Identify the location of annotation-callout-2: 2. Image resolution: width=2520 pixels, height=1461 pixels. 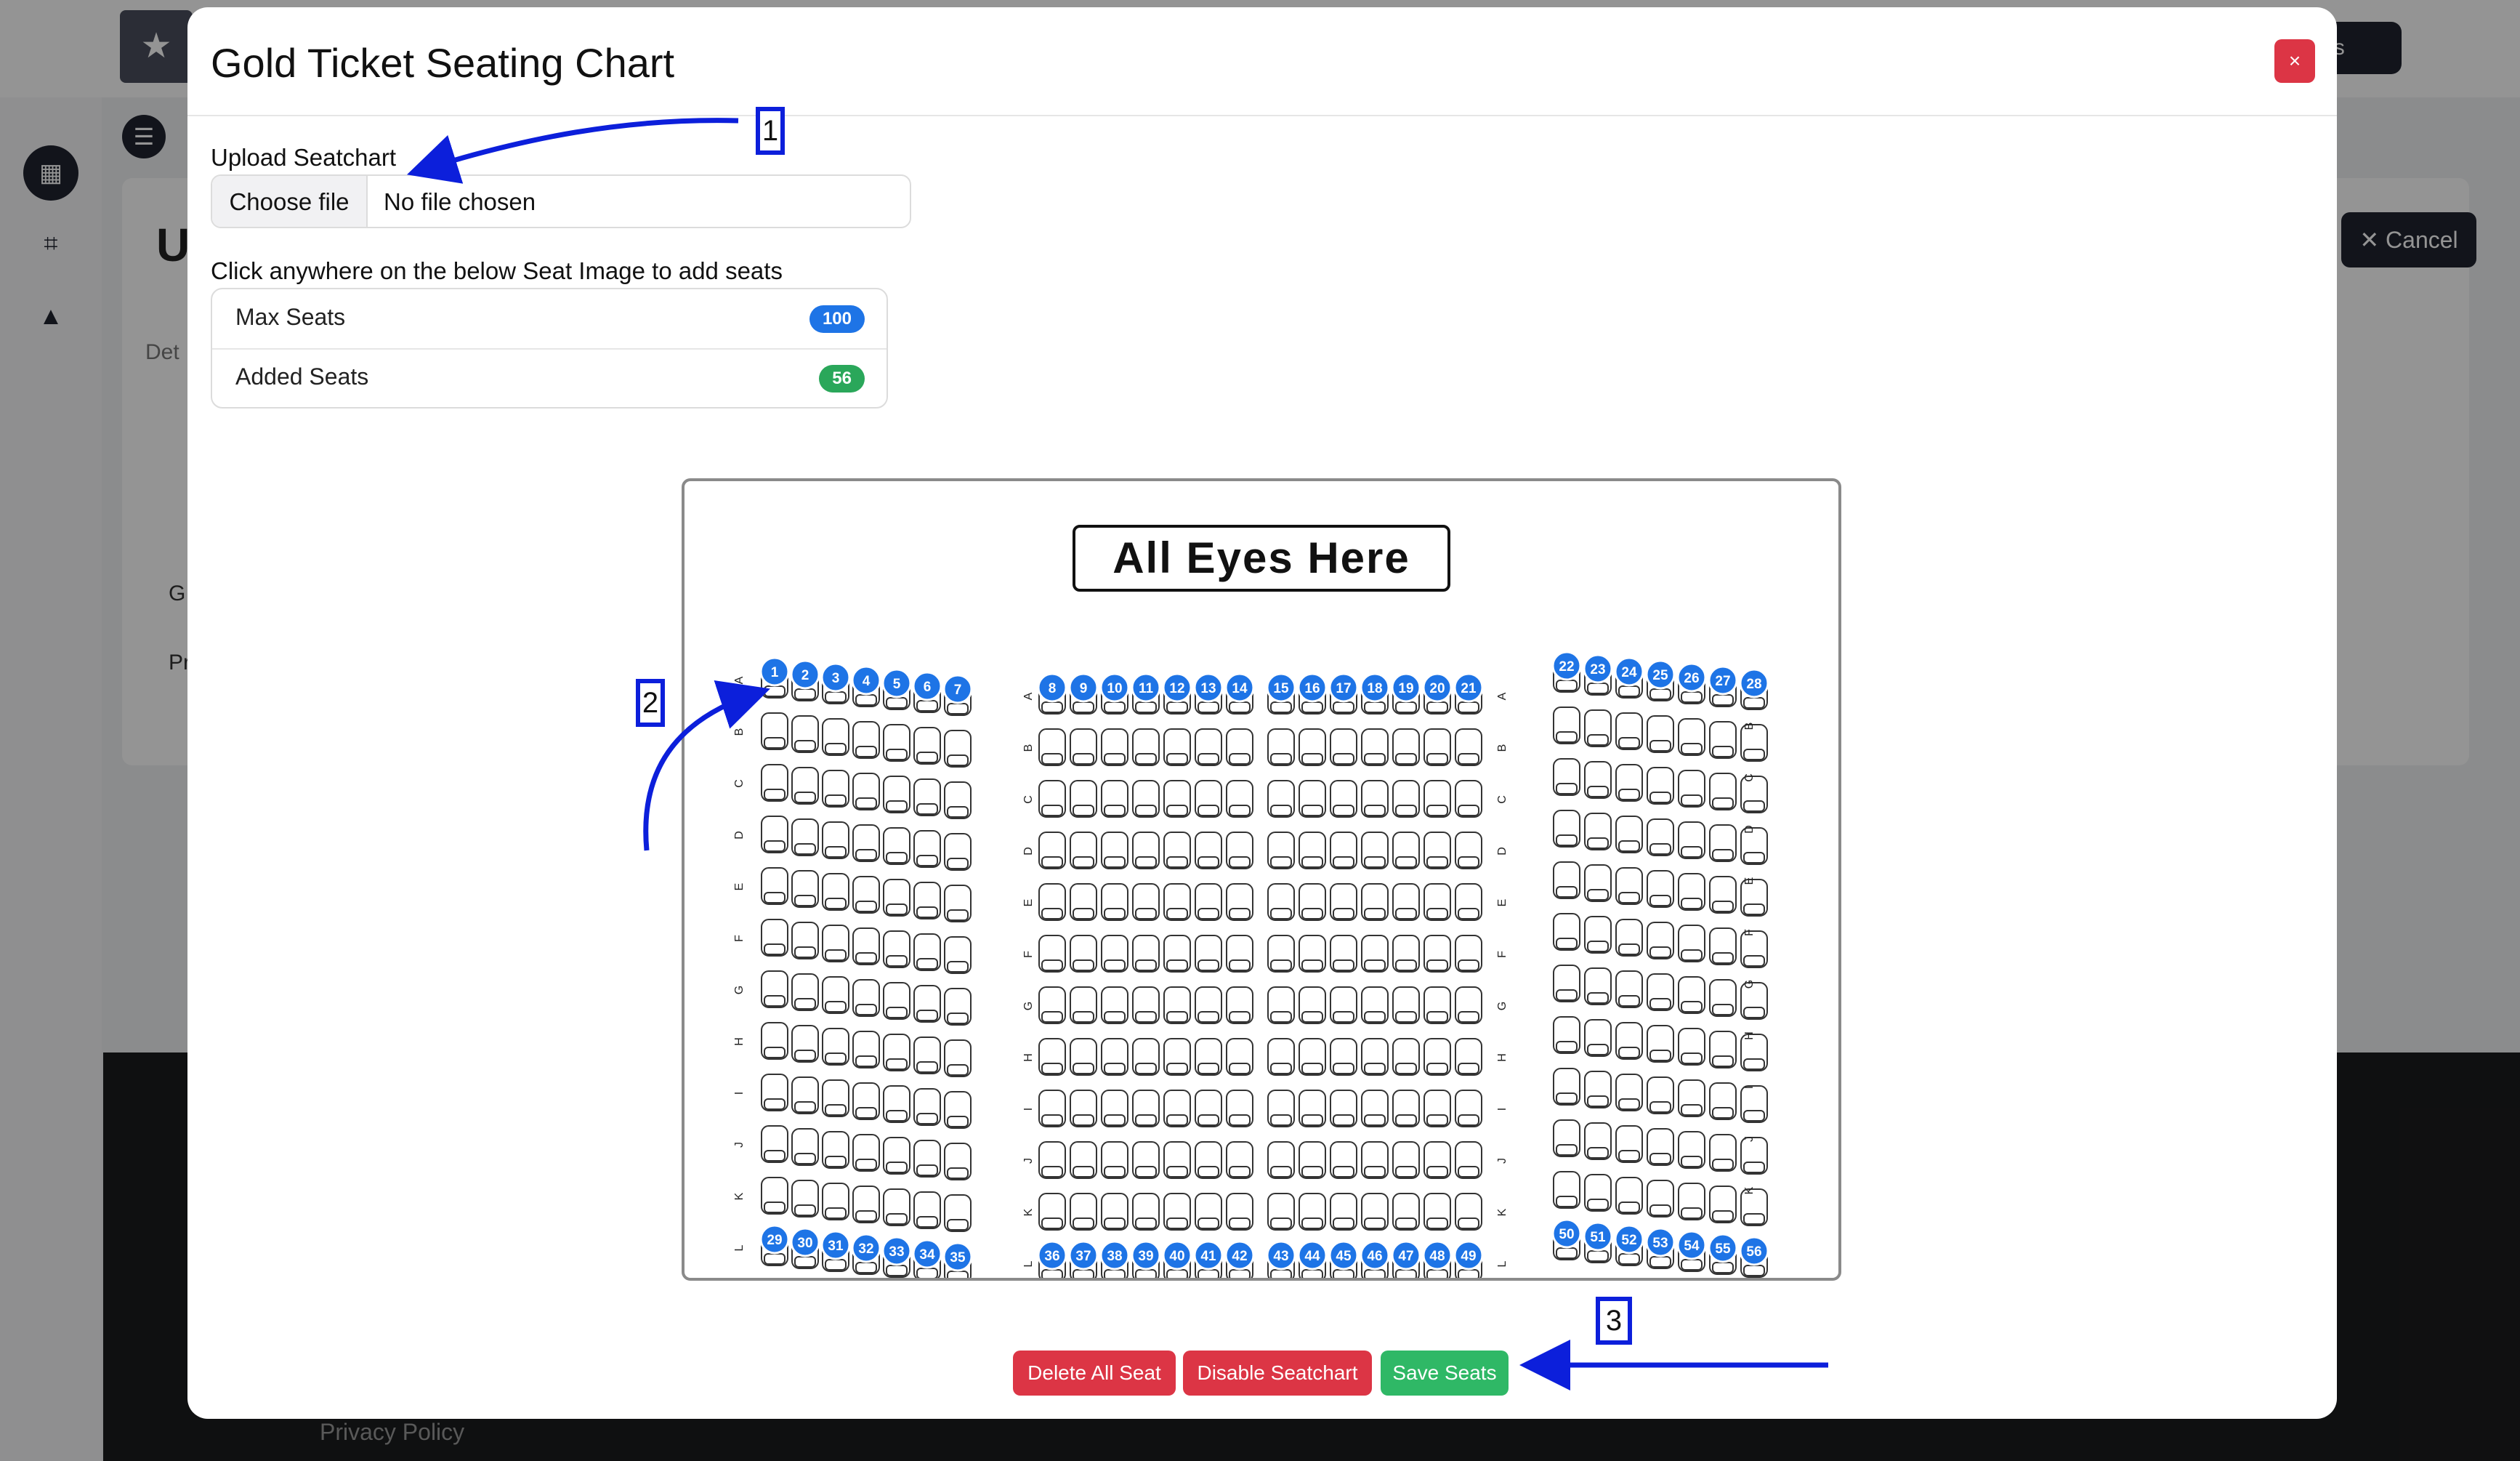
(650, 703).